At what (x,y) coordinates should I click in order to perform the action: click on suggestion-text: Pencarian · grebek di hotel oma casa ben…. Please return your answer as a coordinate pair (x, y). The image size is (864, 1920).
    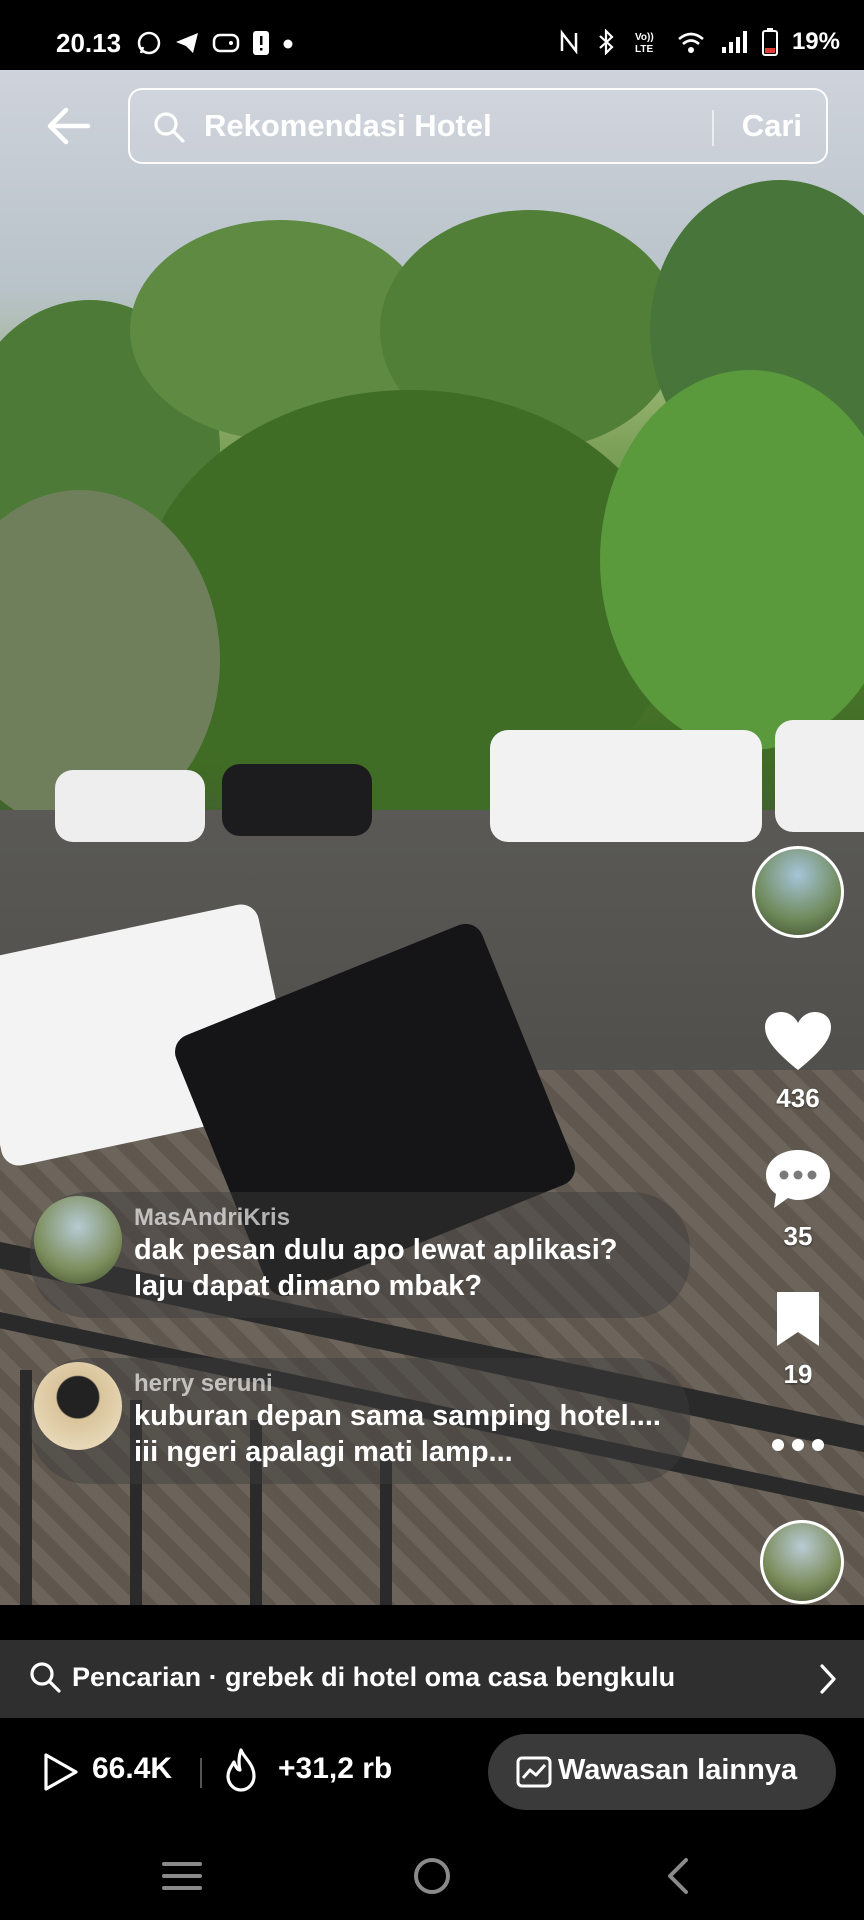
    Looking at the image, I should click on (374, 1677).